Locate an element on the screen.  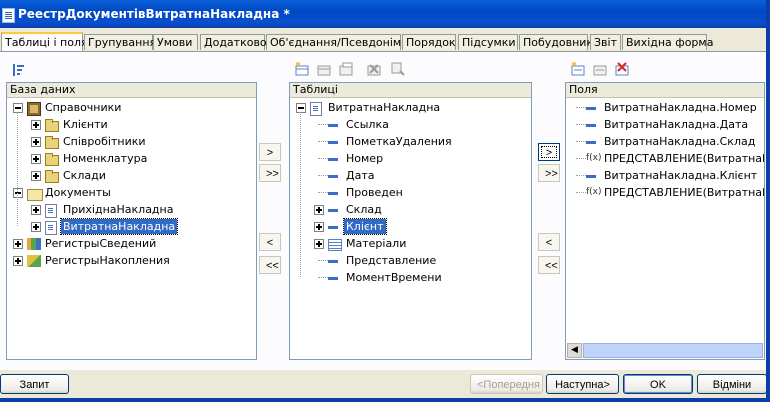
database-tree-item-row: Співробітники is located at coordinates (131, 141).